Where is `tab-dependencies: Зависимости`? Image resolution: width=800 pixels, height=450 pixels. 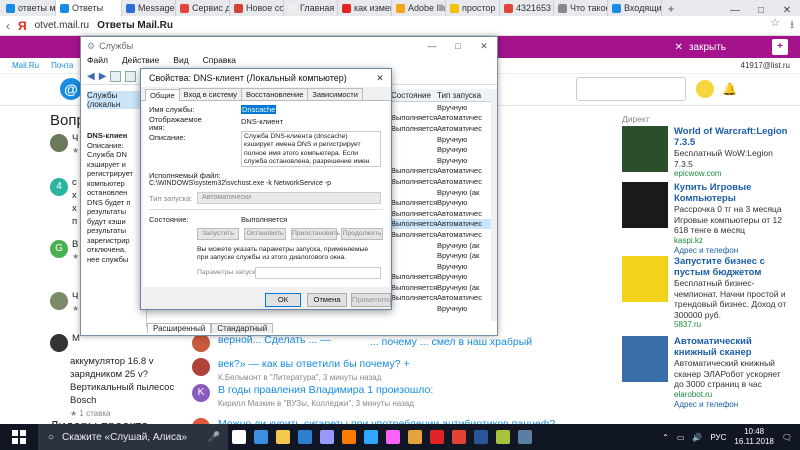 tab-dependencies: Зависимости is located at coordinates (335, 94).